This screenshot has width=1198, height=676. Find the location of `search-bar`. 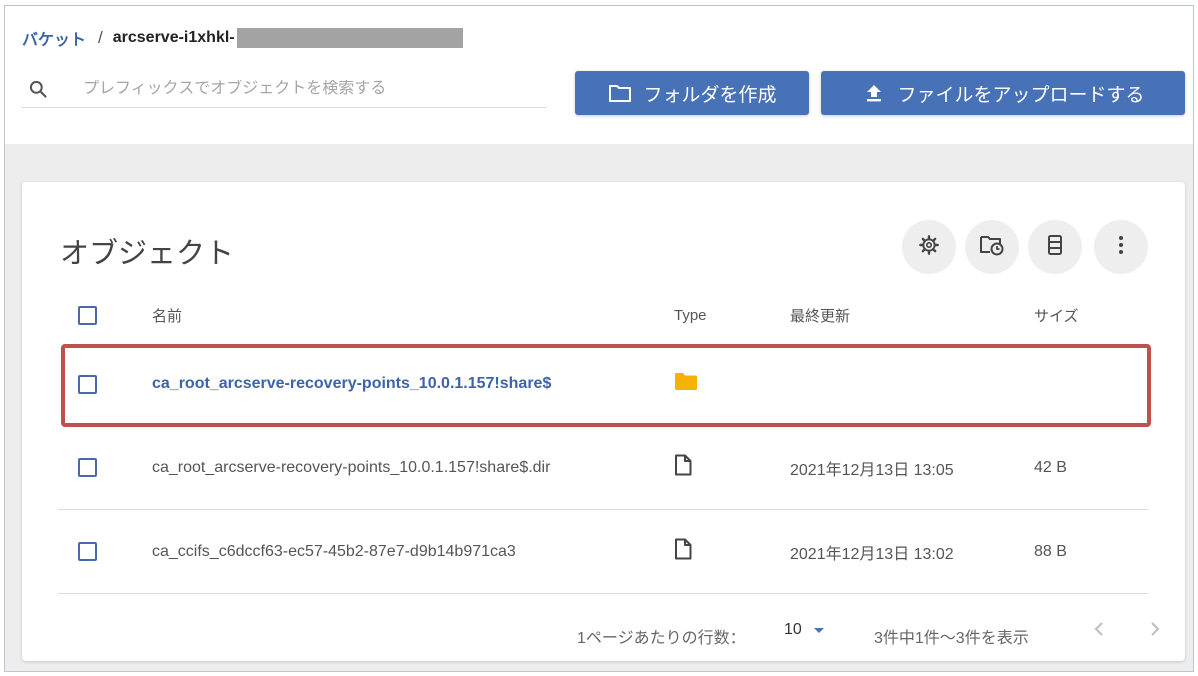

search-bar is located at coordinates (284, 89).